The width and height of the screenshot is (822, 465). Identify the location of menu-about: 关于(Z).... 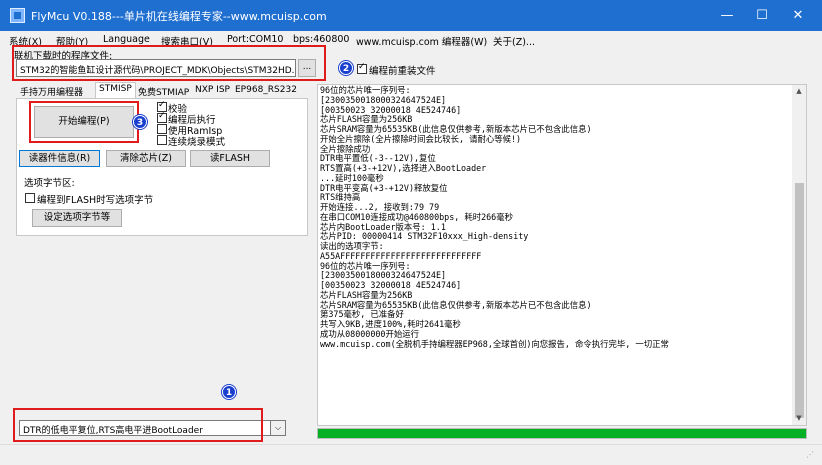
(514, 41).